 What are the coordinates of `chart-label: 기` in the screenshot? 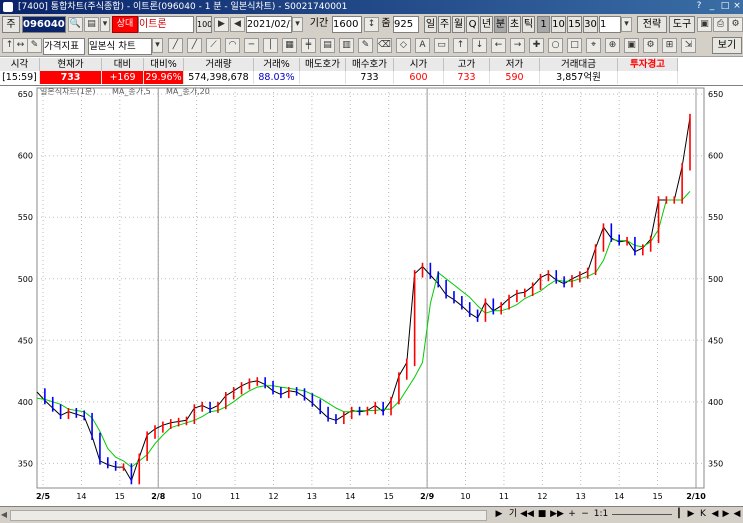 It's located at (513, 514).